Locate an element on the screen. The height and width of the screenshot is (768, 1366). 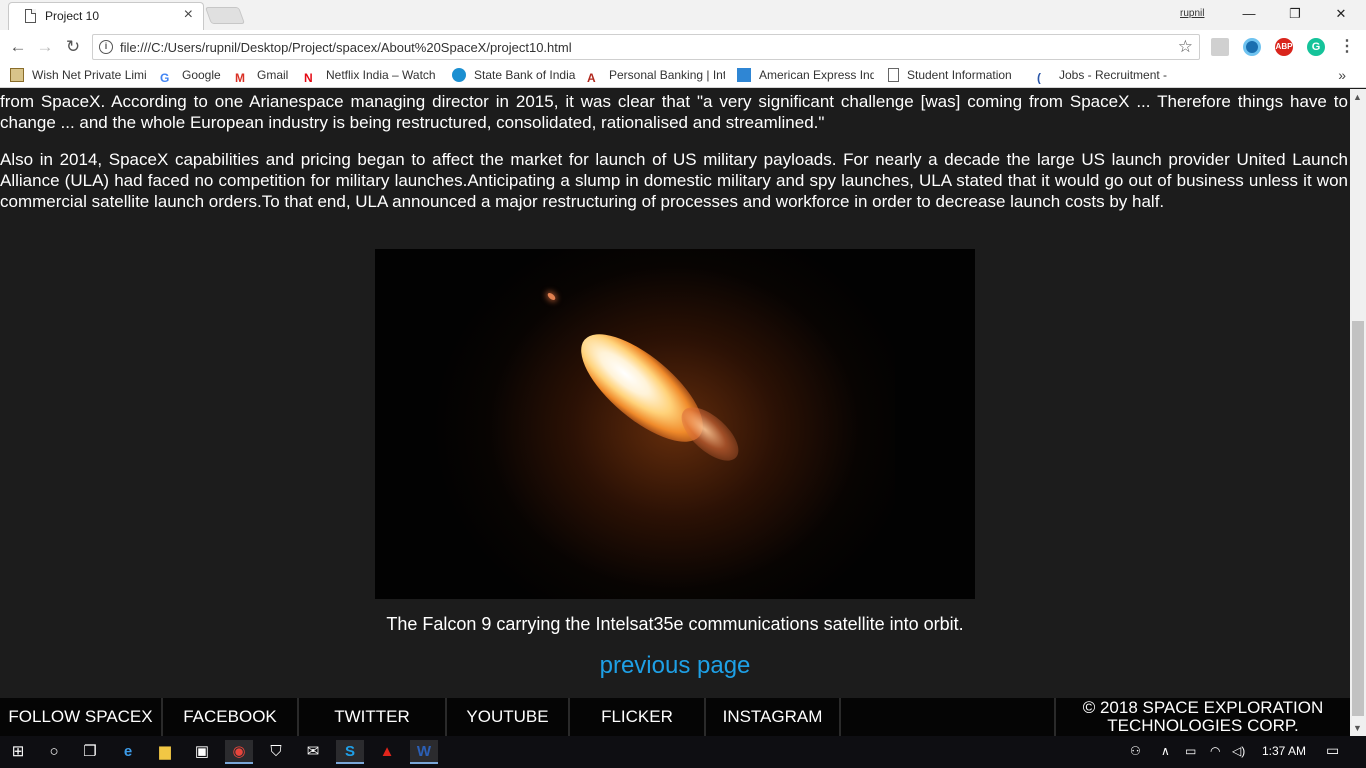
acrobat-icon: ▲ is located at coordinates (387, 752).